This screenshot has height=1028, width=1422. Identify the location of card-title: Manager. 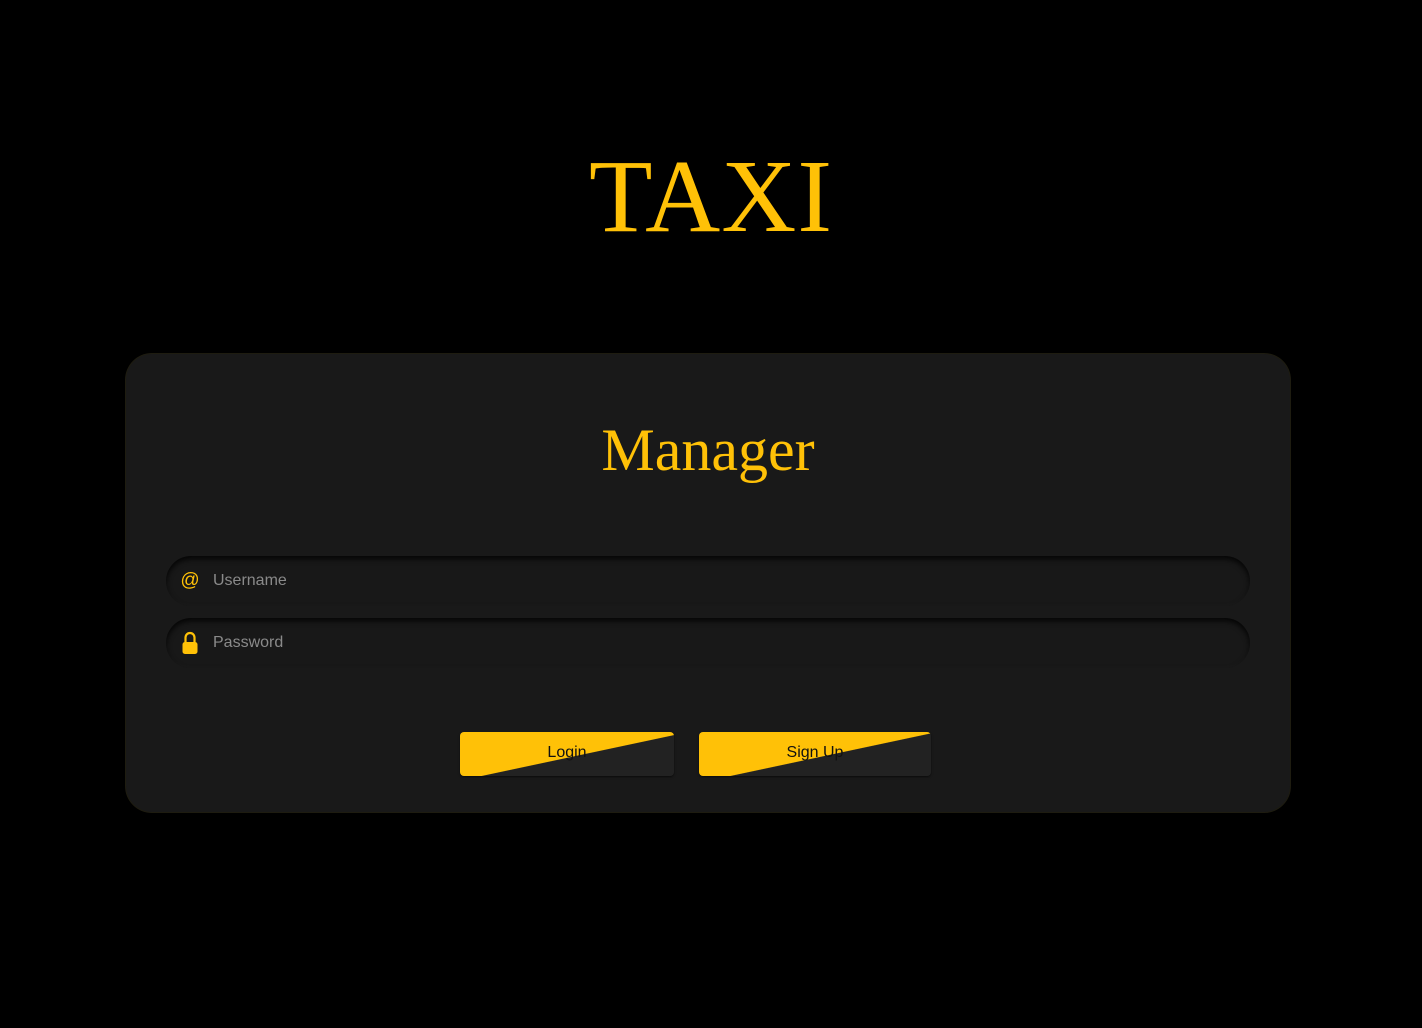
(708, 450).